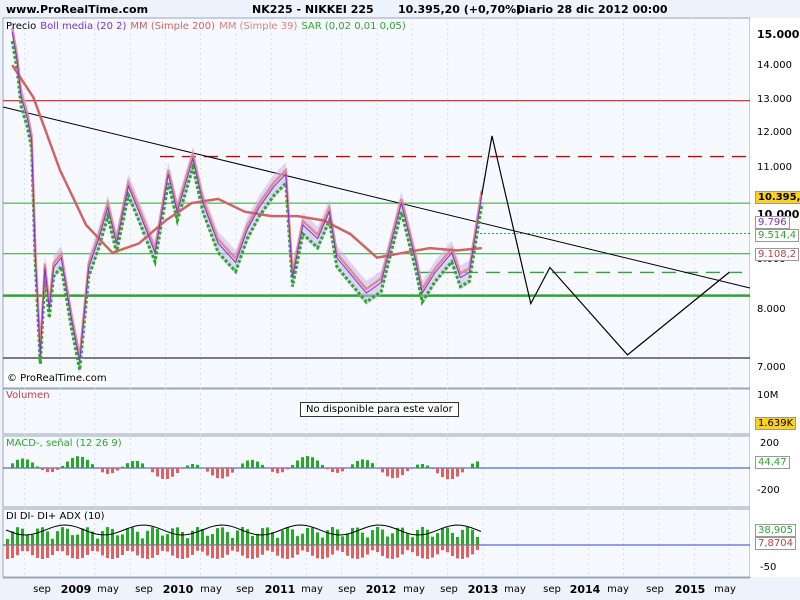 This screenshot has height=600, width=800. I want to click on x-tick-month: may, so click(414, 589).